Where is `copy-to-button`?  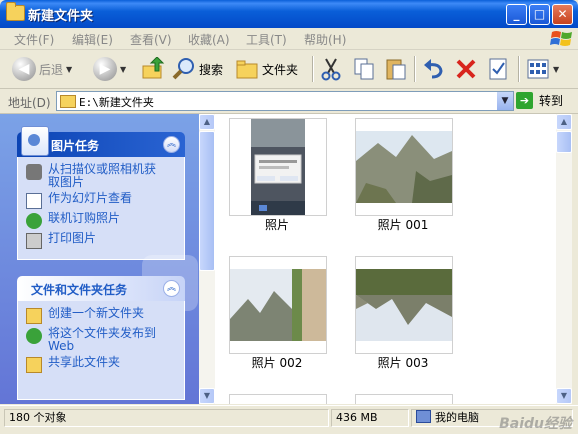
copy-to-button is located at coordinates (364, 69).